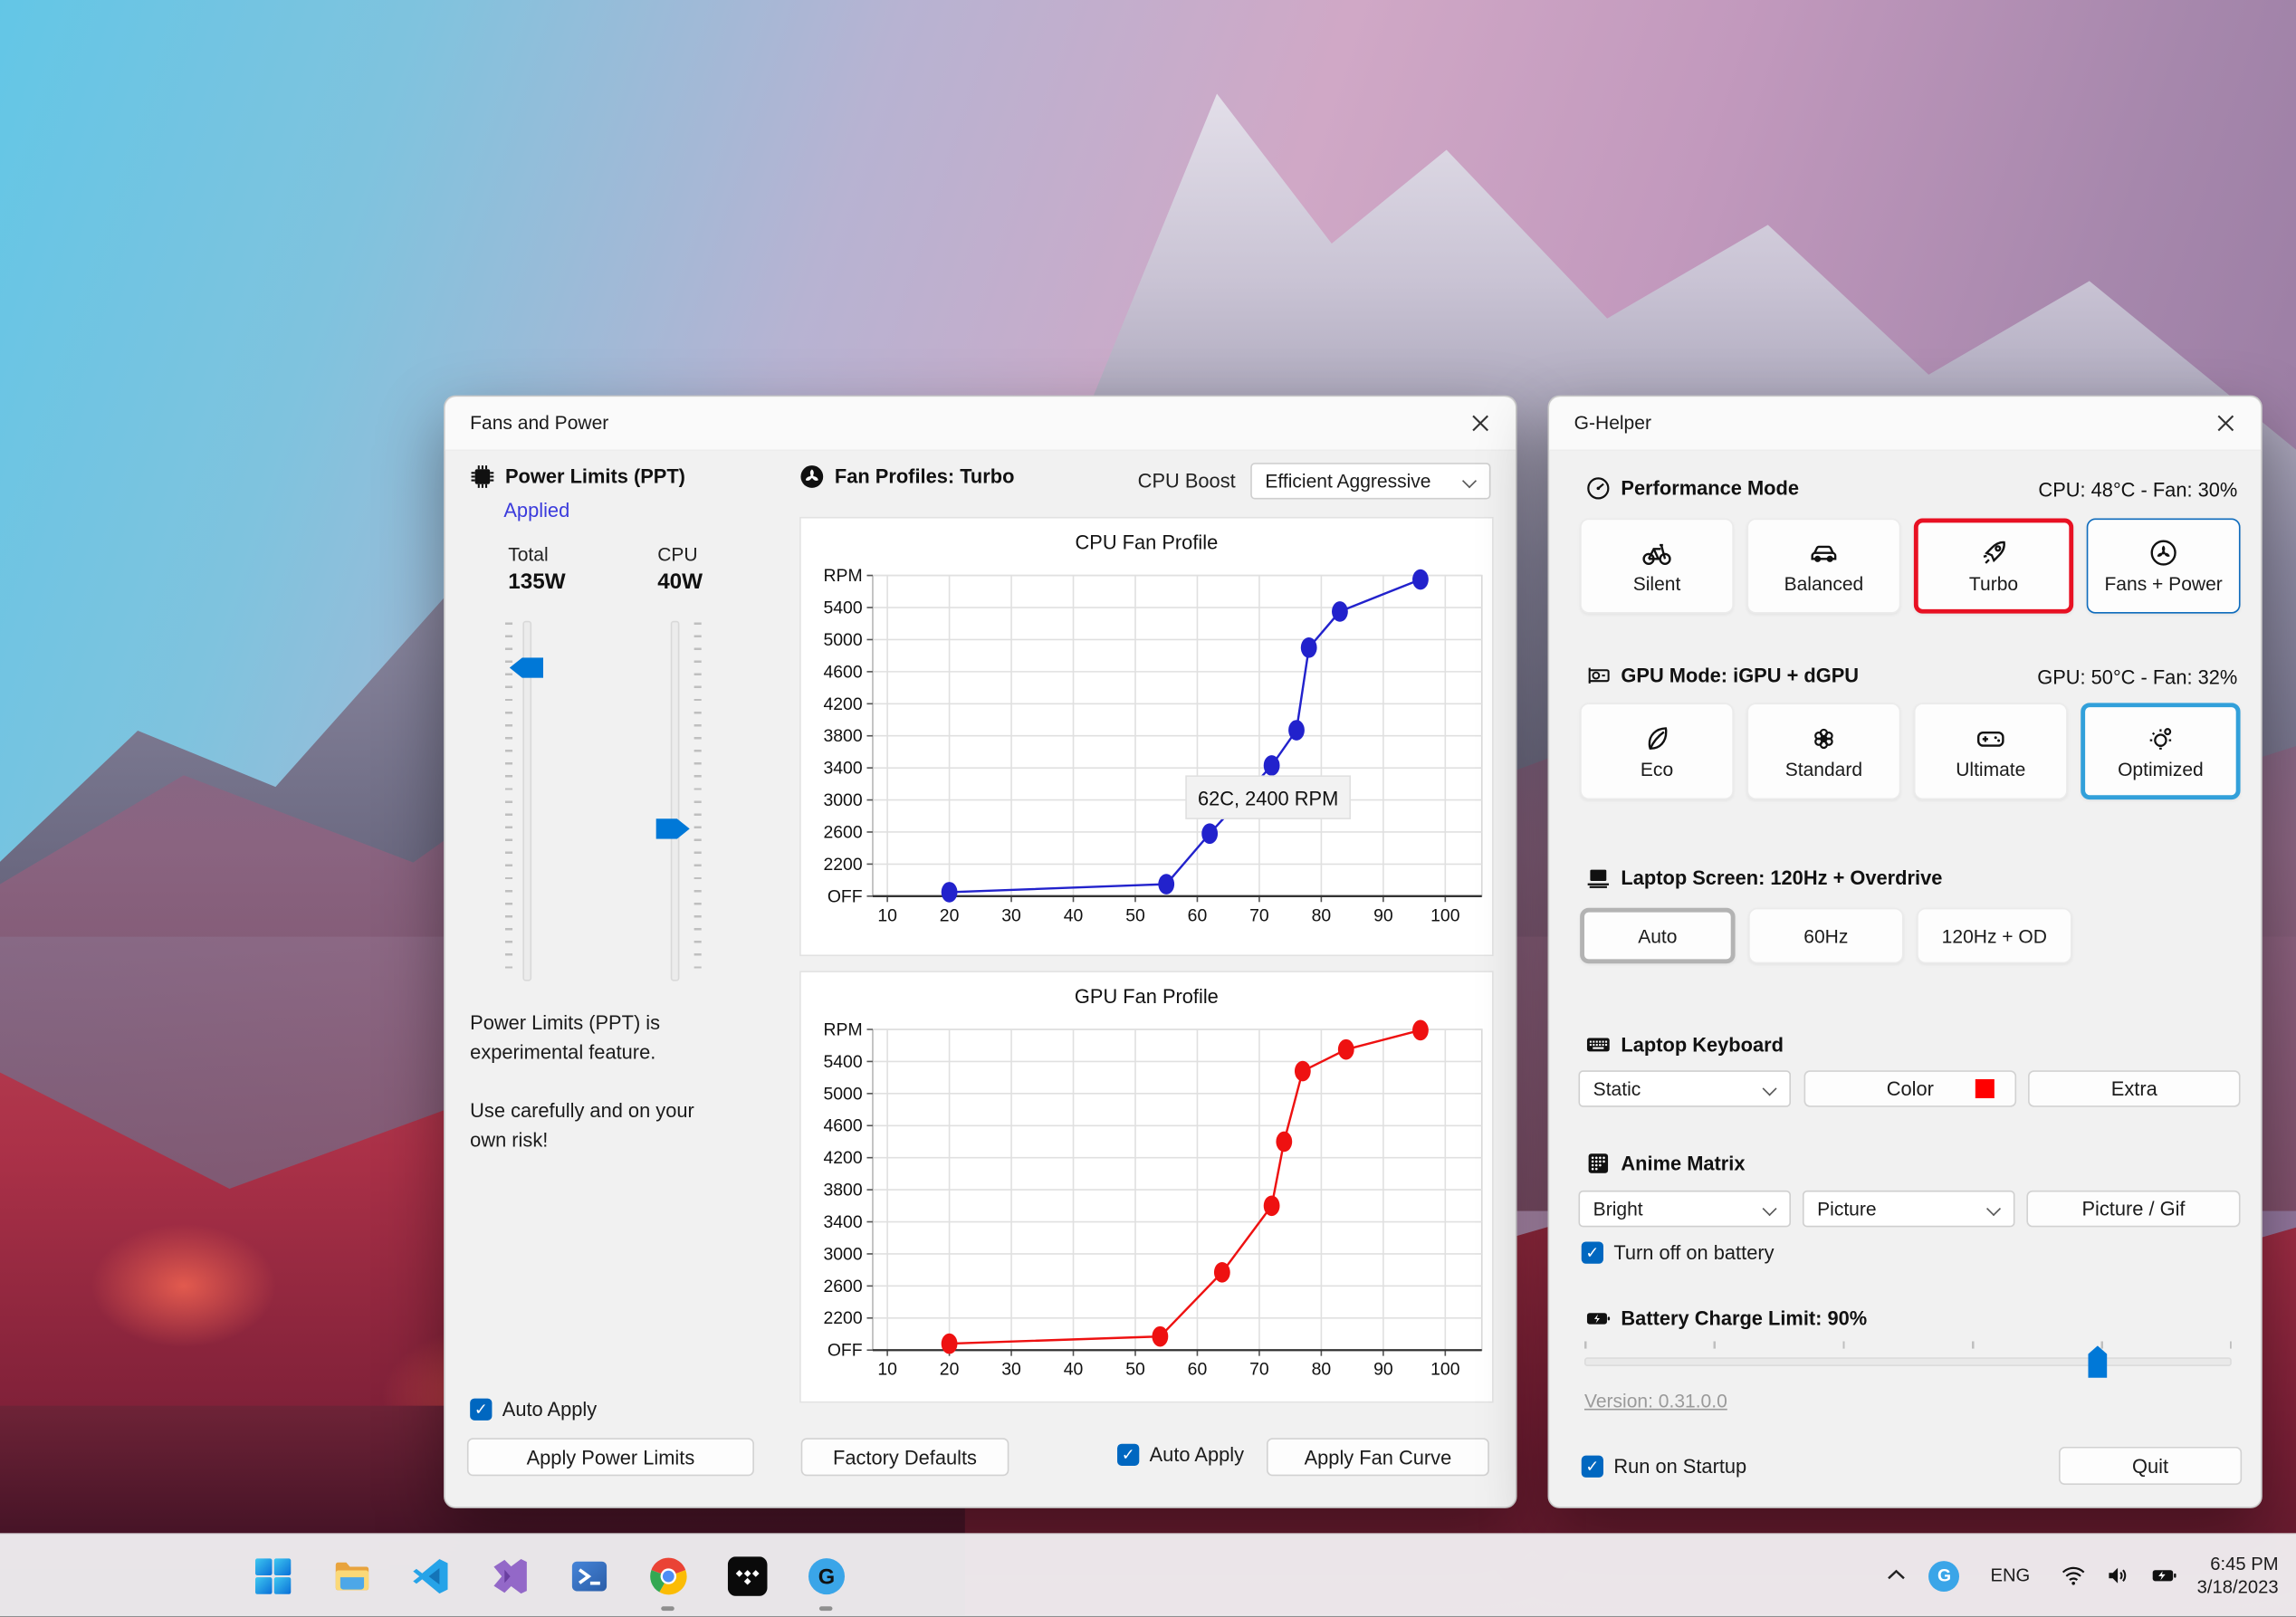 The height and width of the screenshot is (1617, 2296). What do you see at coordinates (1657, 583) in the screenshot?
I see `mode-label: Silent` at bounding box center [1657, 583].